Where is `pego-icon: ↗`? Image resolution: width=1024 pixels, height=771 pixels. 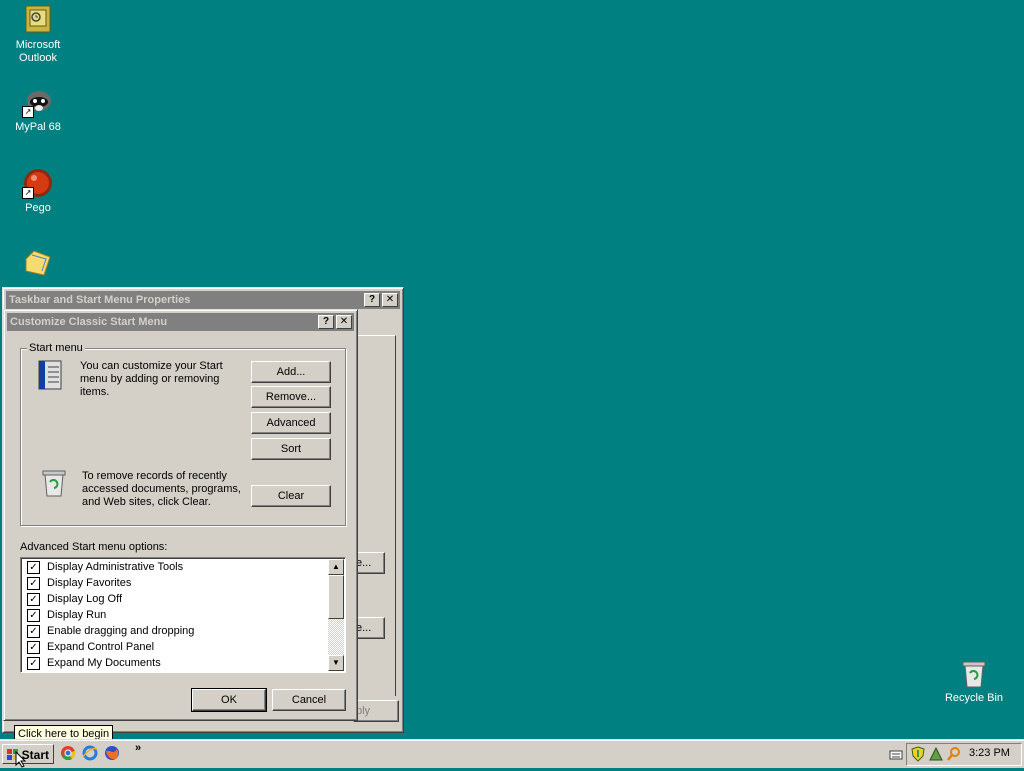
pego-icon: ↗ is located at coordinates (38, 183).